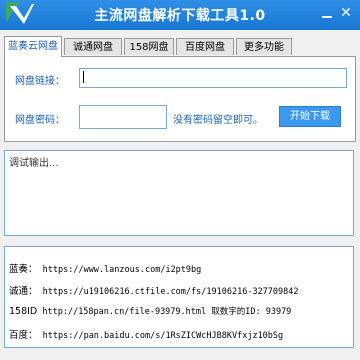 This screenshot has width=360, height=360. I want to click on text-caret, so click(83, 77).